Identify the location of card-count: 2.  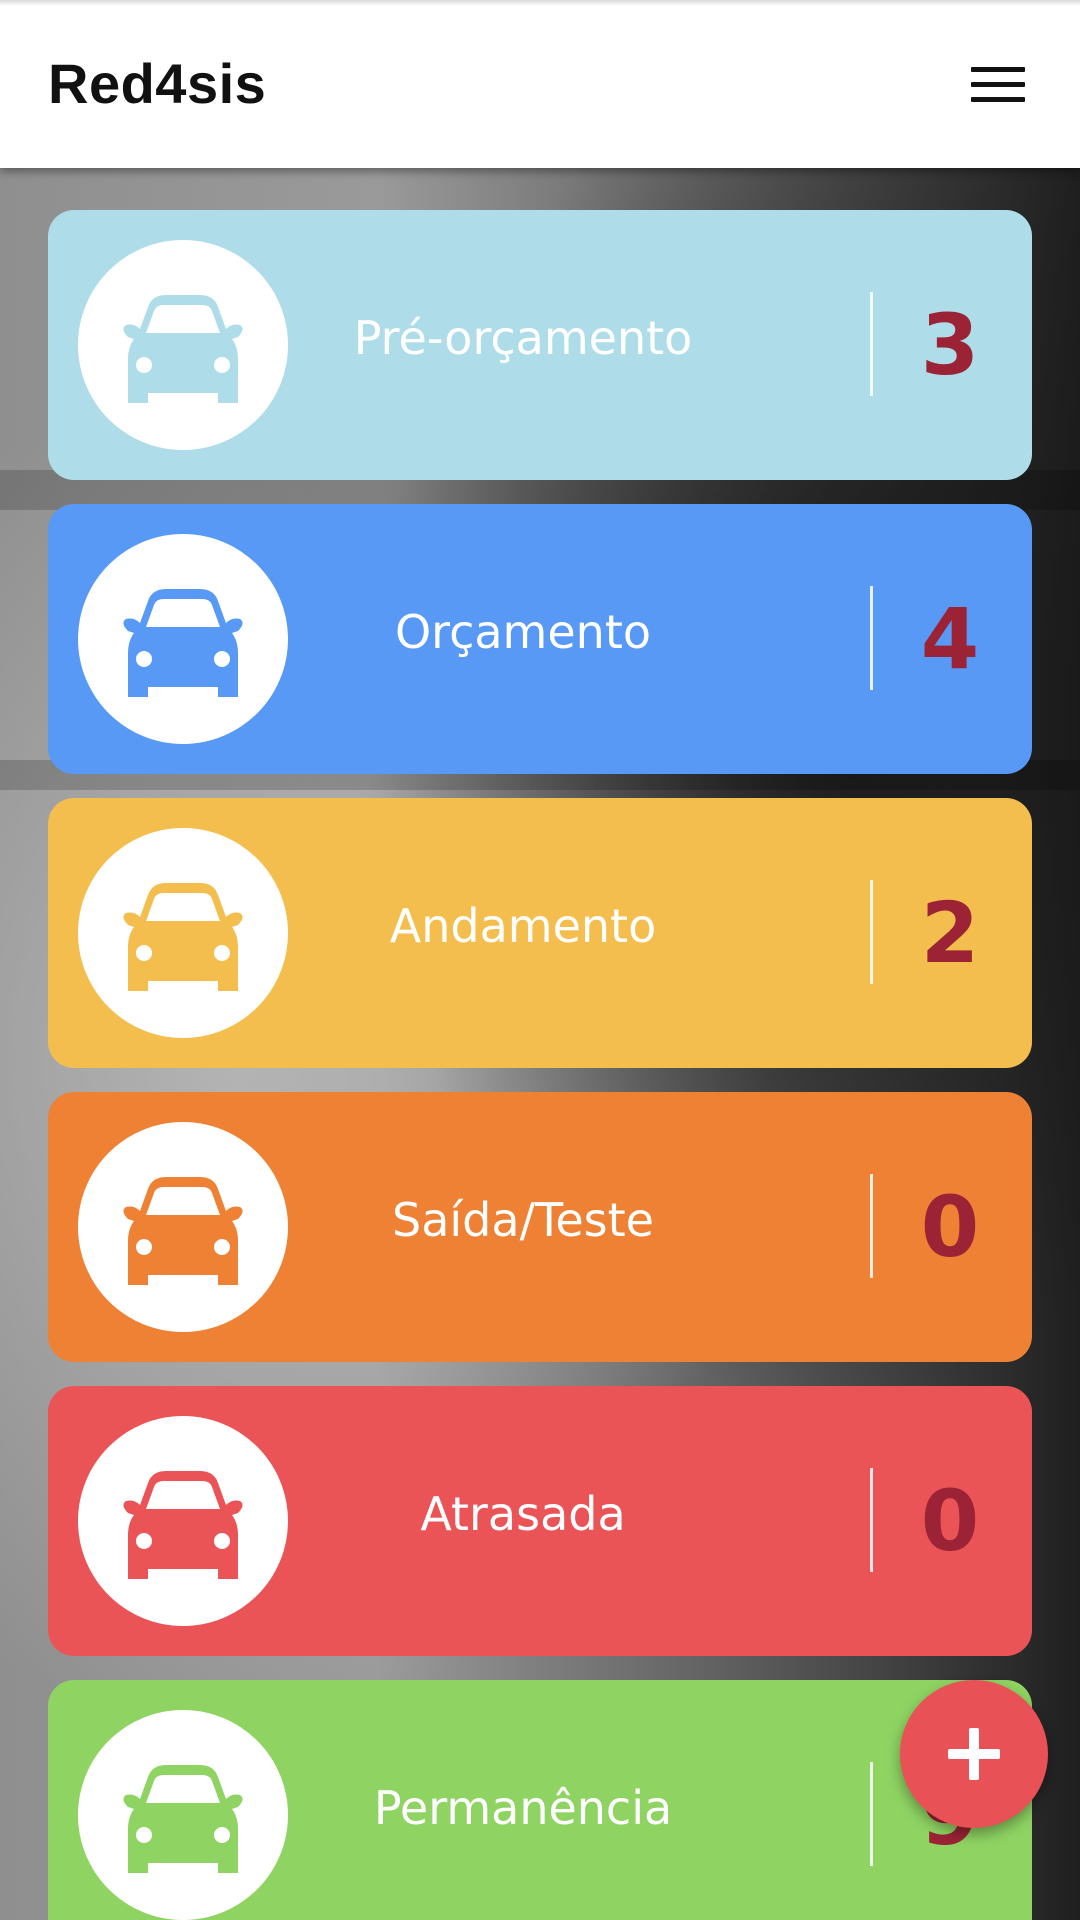
(950, 933).